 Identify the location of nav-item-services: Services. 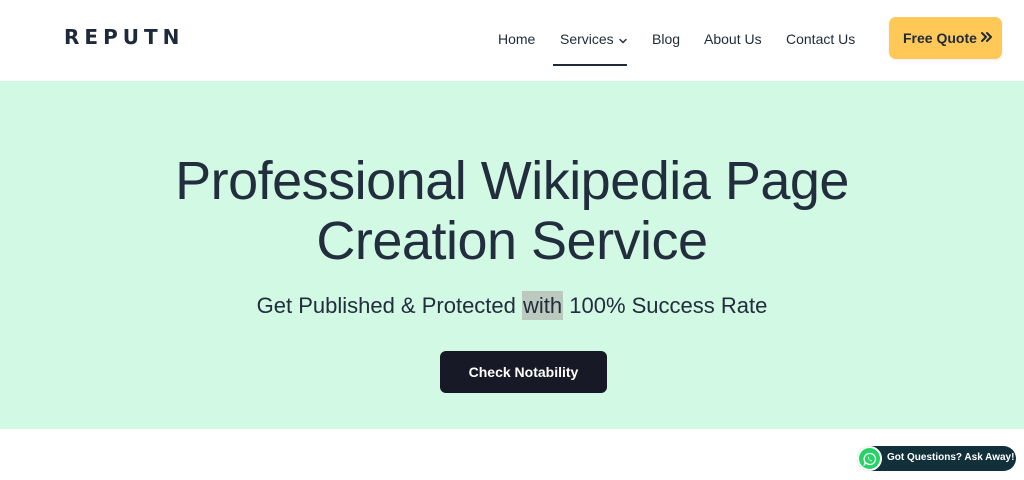
(593, 41).